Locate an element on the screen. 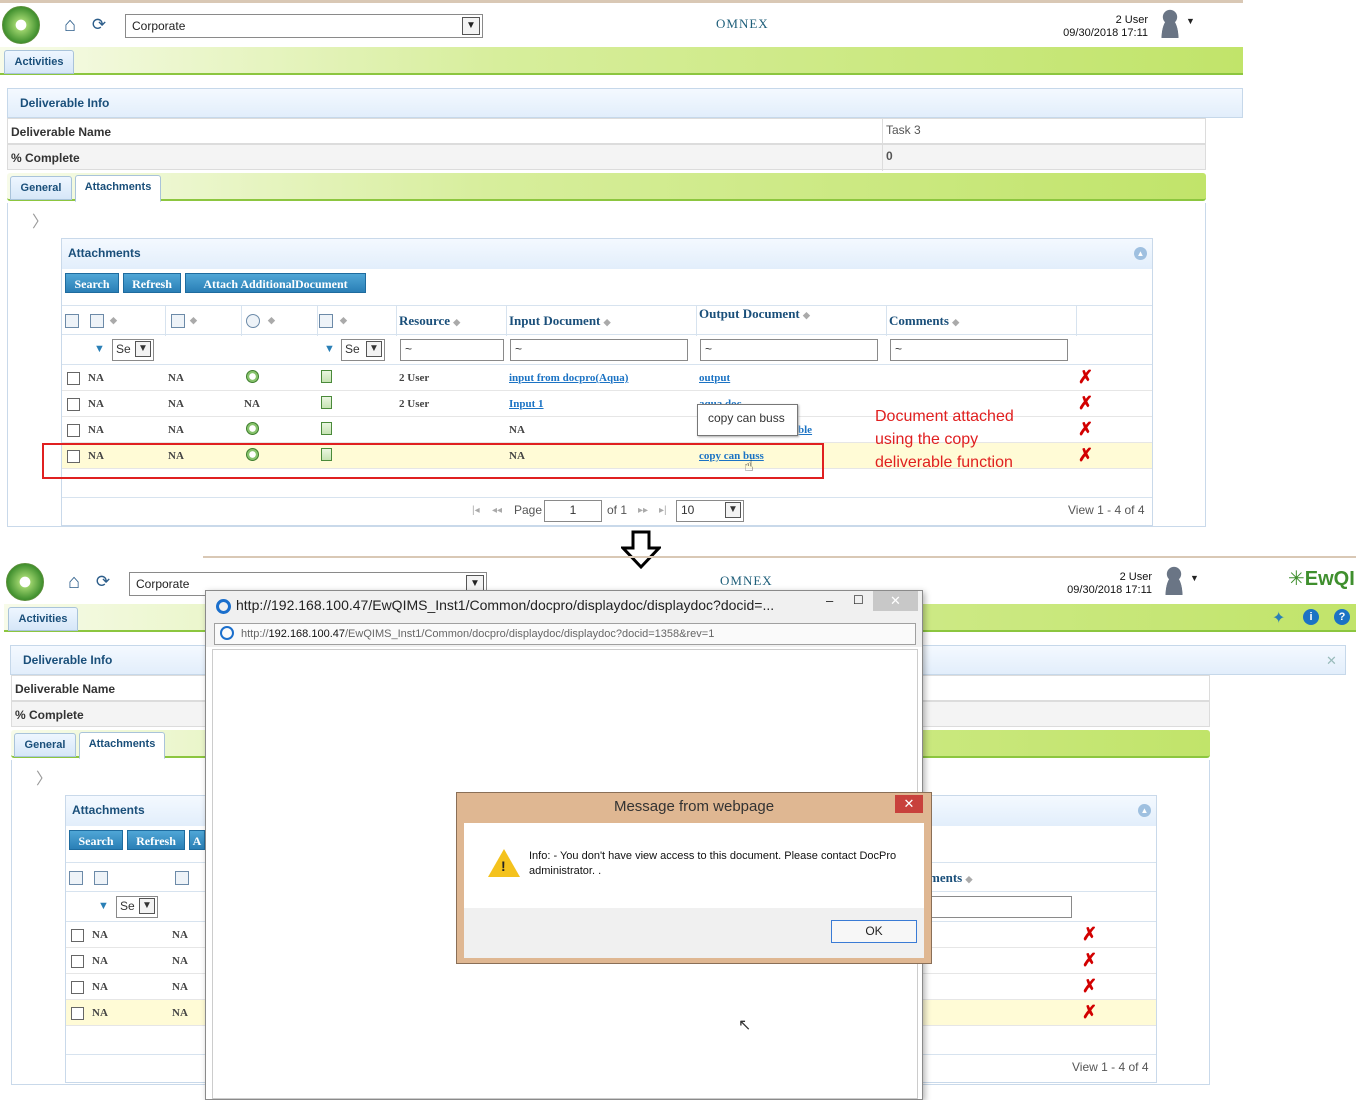 This screenshot has height=1100, width=1356. col-header-3: ◆ is located at coordinates (280, 321).